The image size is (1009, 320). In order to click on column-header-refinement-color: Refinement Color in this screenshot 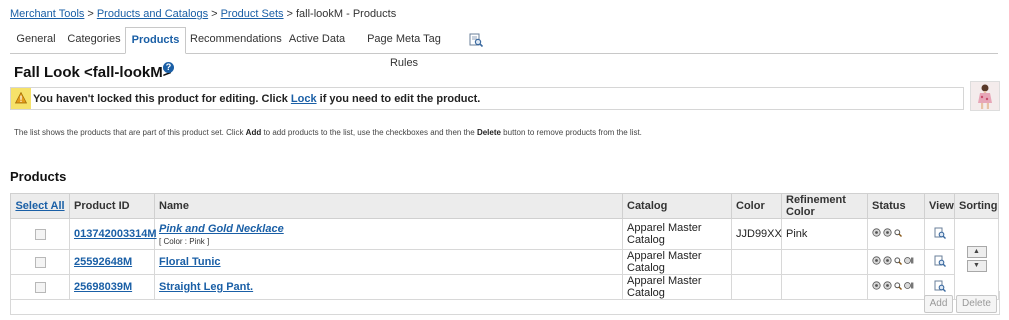, I will do `click(824, 206)`.